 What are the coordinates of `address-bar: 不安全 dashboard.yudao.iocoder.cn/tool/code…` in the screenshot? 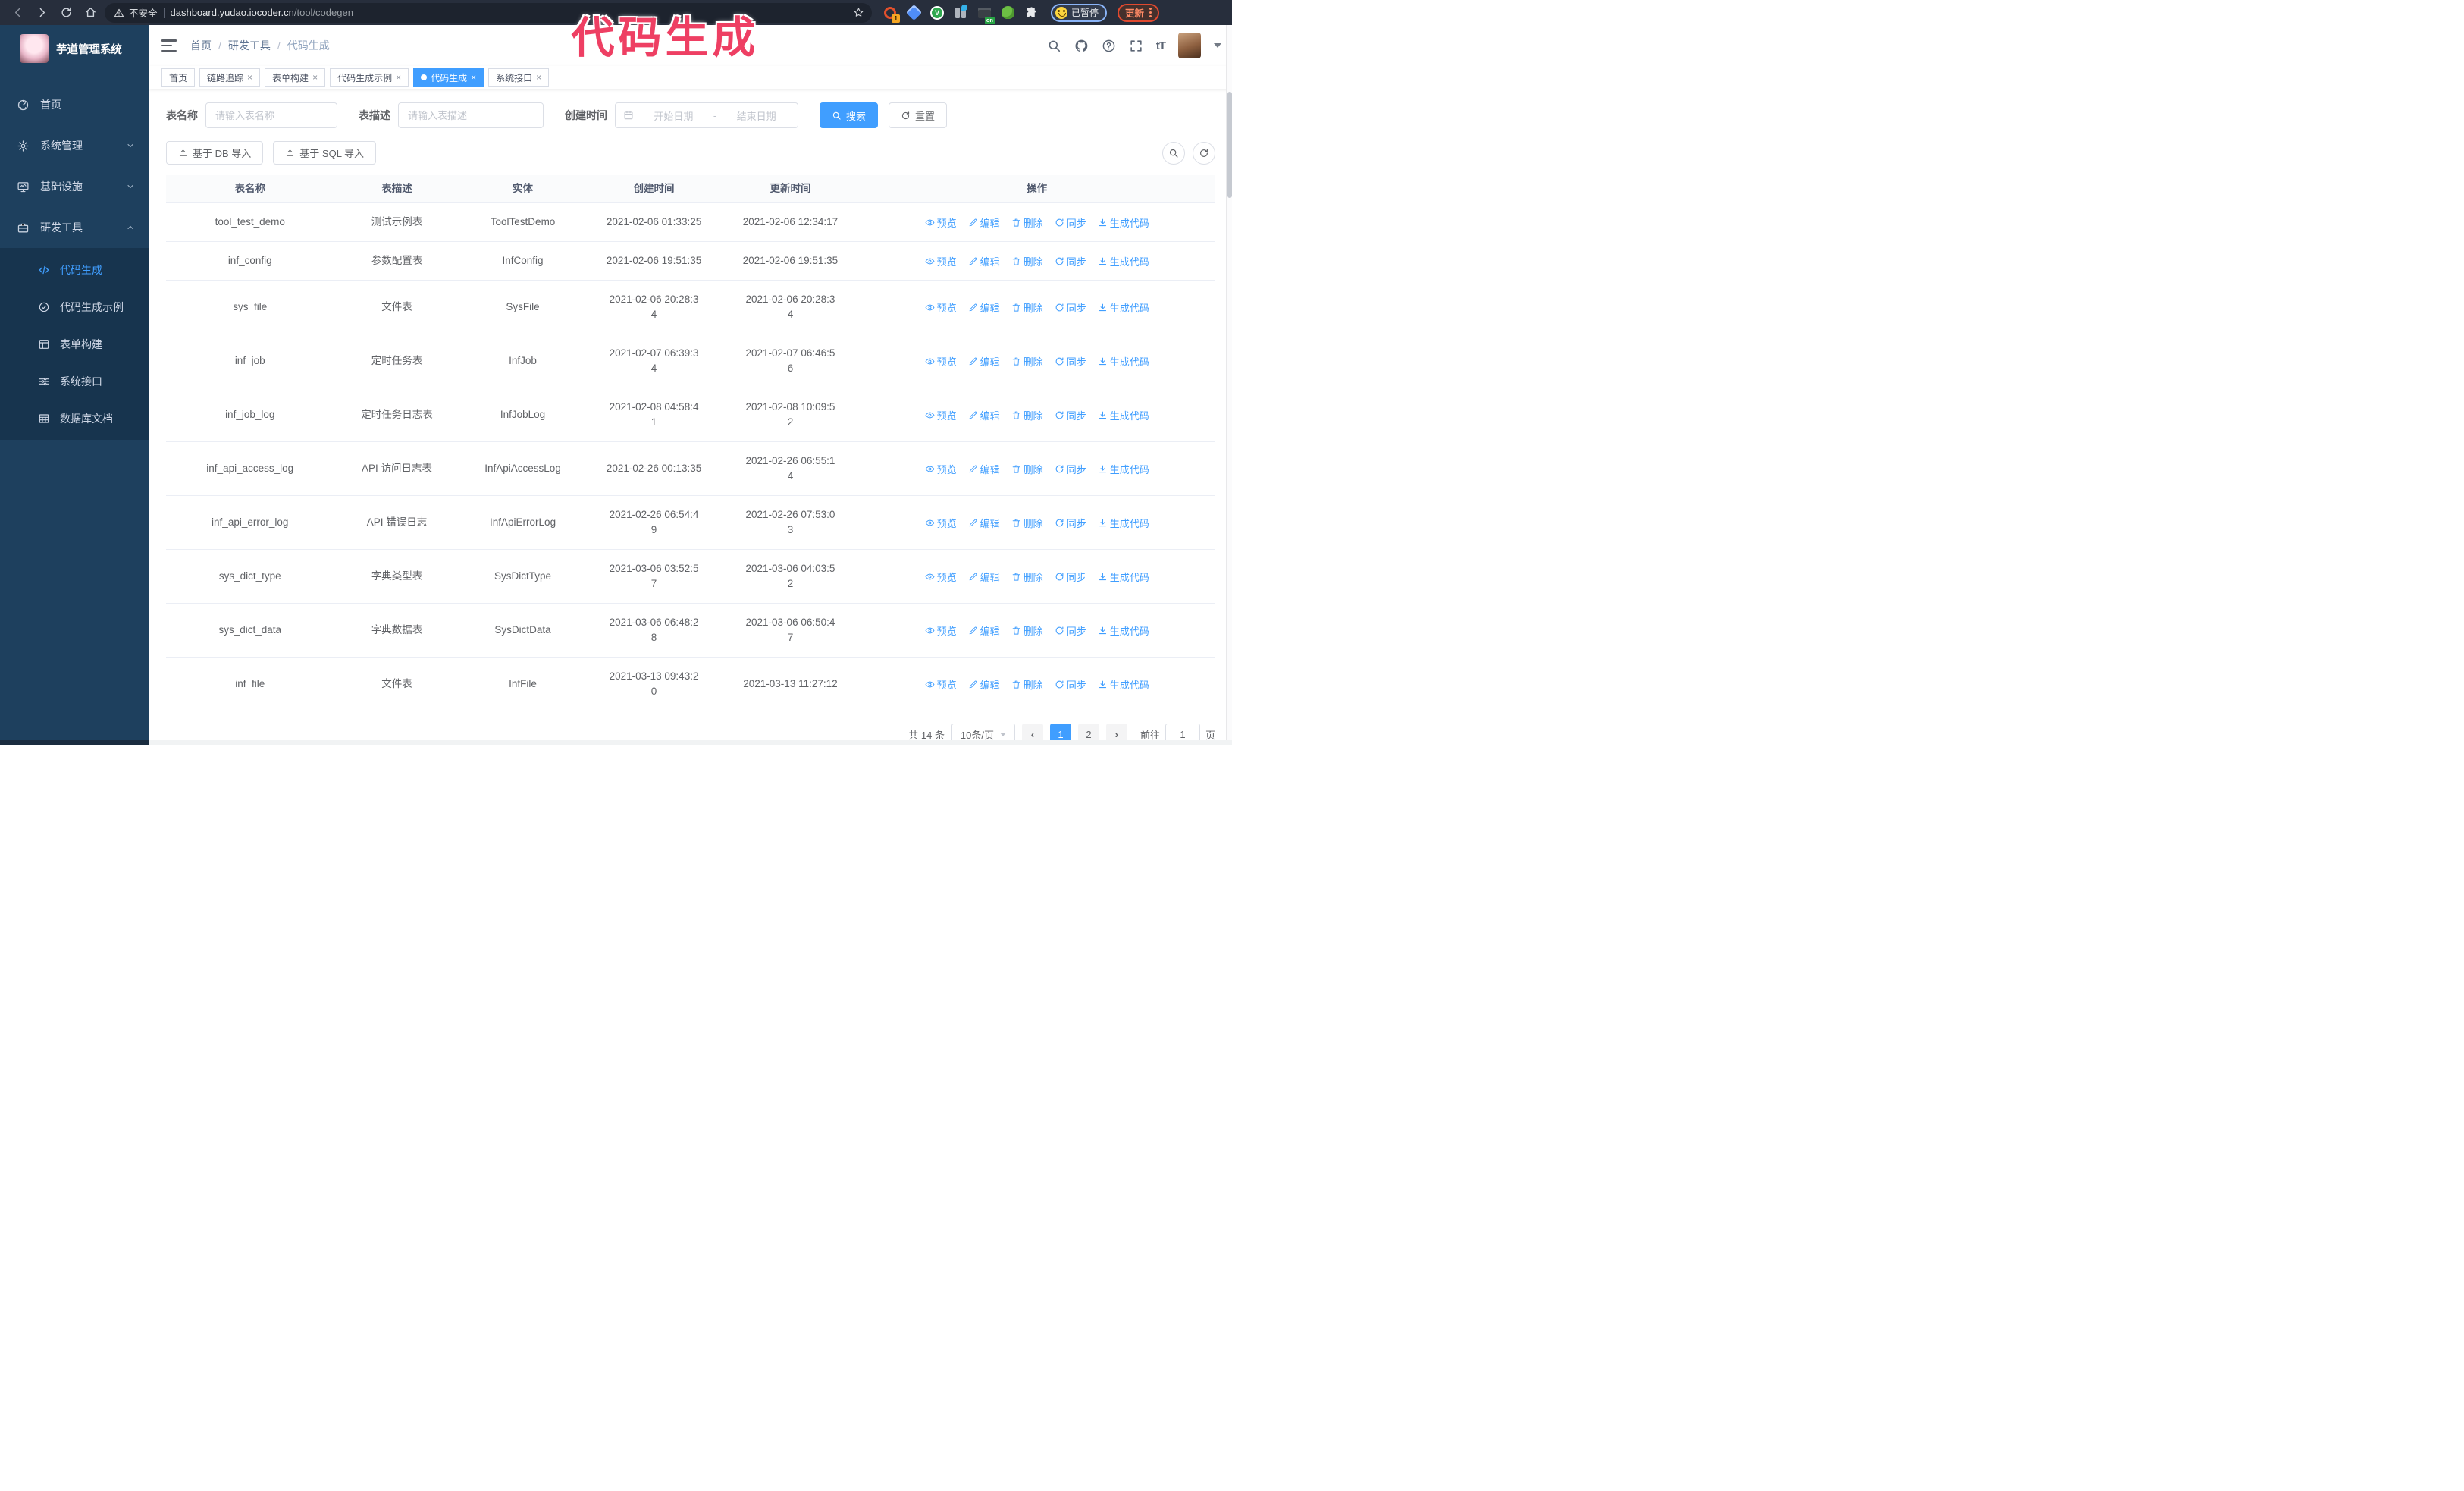 It's located at (489, 12).